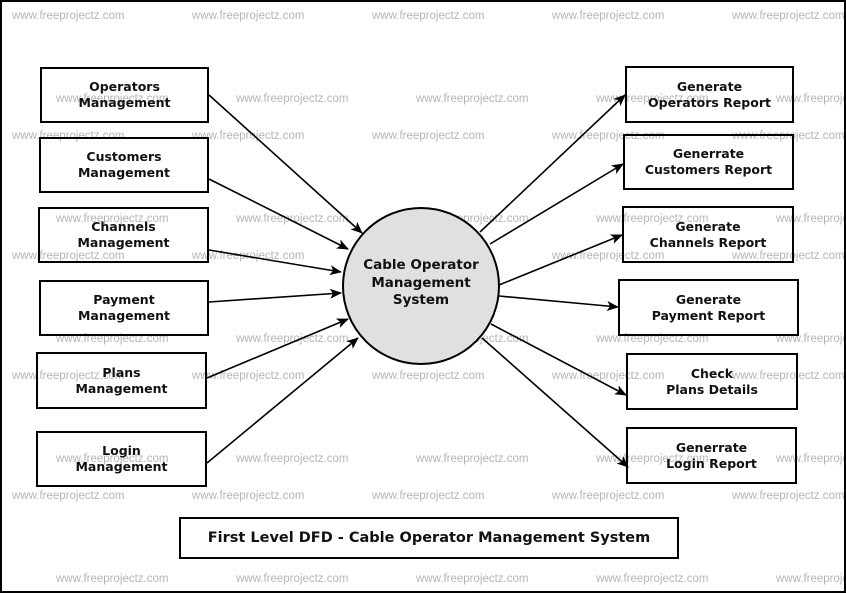 The image size is (846, 593). I want to click on output-plans-details: Check Plans Details, so click(712, 381).